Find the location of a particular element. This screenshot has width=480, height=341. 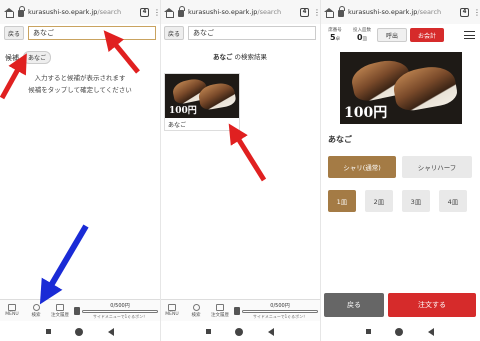

detail-back-button: 戻る is located at coordinates (354, 305).